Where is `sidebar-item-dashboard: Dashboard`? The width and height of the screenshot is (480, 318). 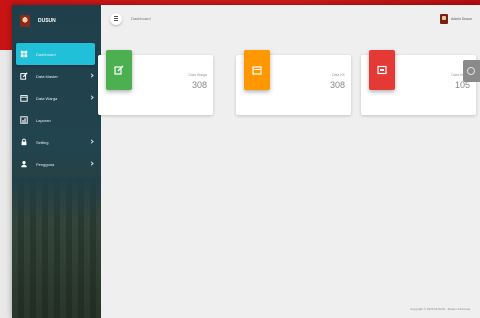
sidebar-item-dashboard: Dashboard is located at coordinates (55, 54).